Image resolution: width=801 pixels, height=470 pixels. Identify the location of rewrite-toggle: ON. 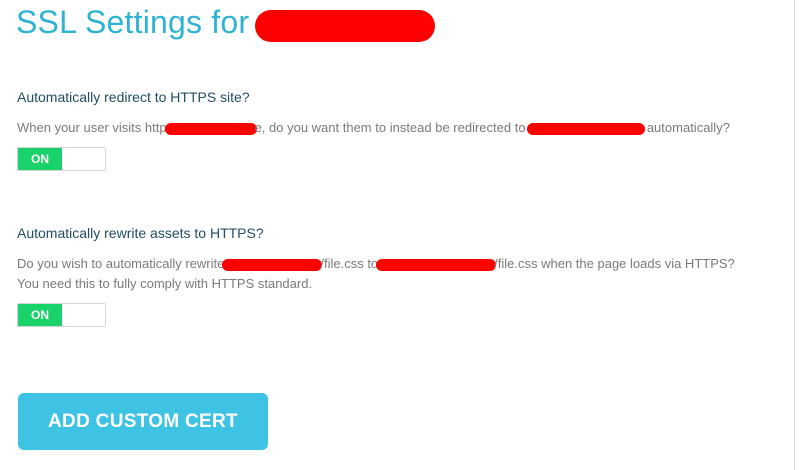
(61, 315).